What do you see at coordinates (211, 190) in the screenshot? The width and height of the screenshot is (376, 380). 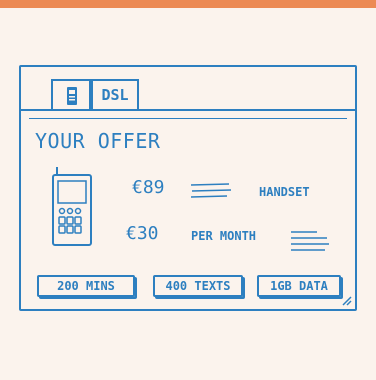 I see `handset-description-lines` at bounding box center [211, 190].